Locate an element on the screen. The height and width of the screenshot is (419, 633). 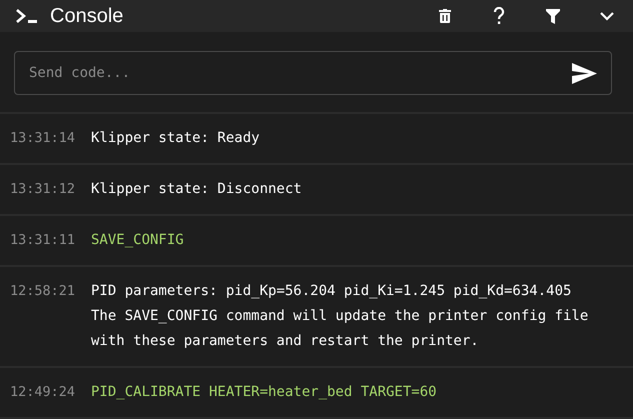
terminal-icon is located at coordinates (27, 16).